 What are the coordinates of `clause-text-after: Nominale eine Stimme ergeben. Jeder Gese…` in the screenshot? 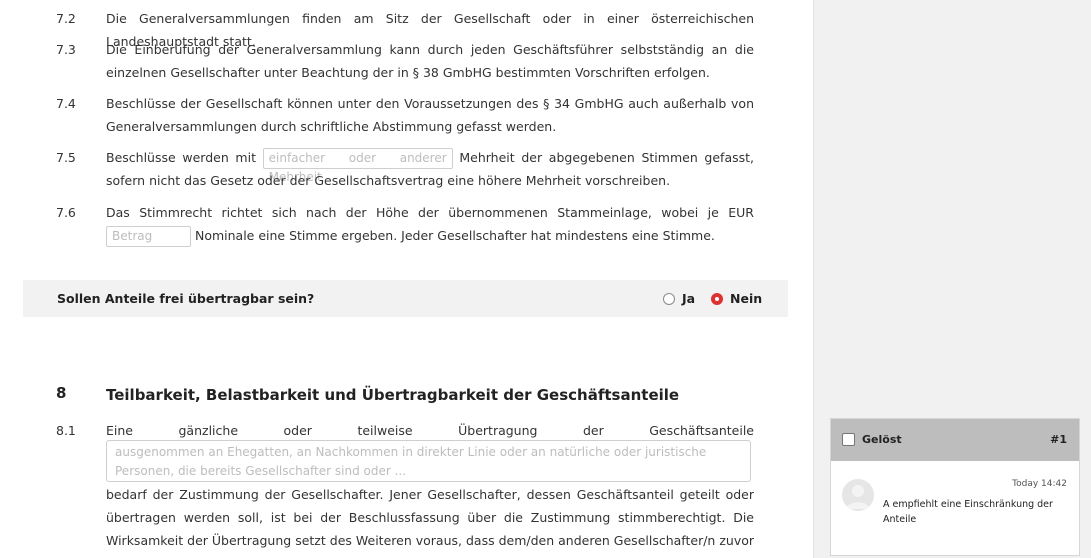 It's located at (454, 235).